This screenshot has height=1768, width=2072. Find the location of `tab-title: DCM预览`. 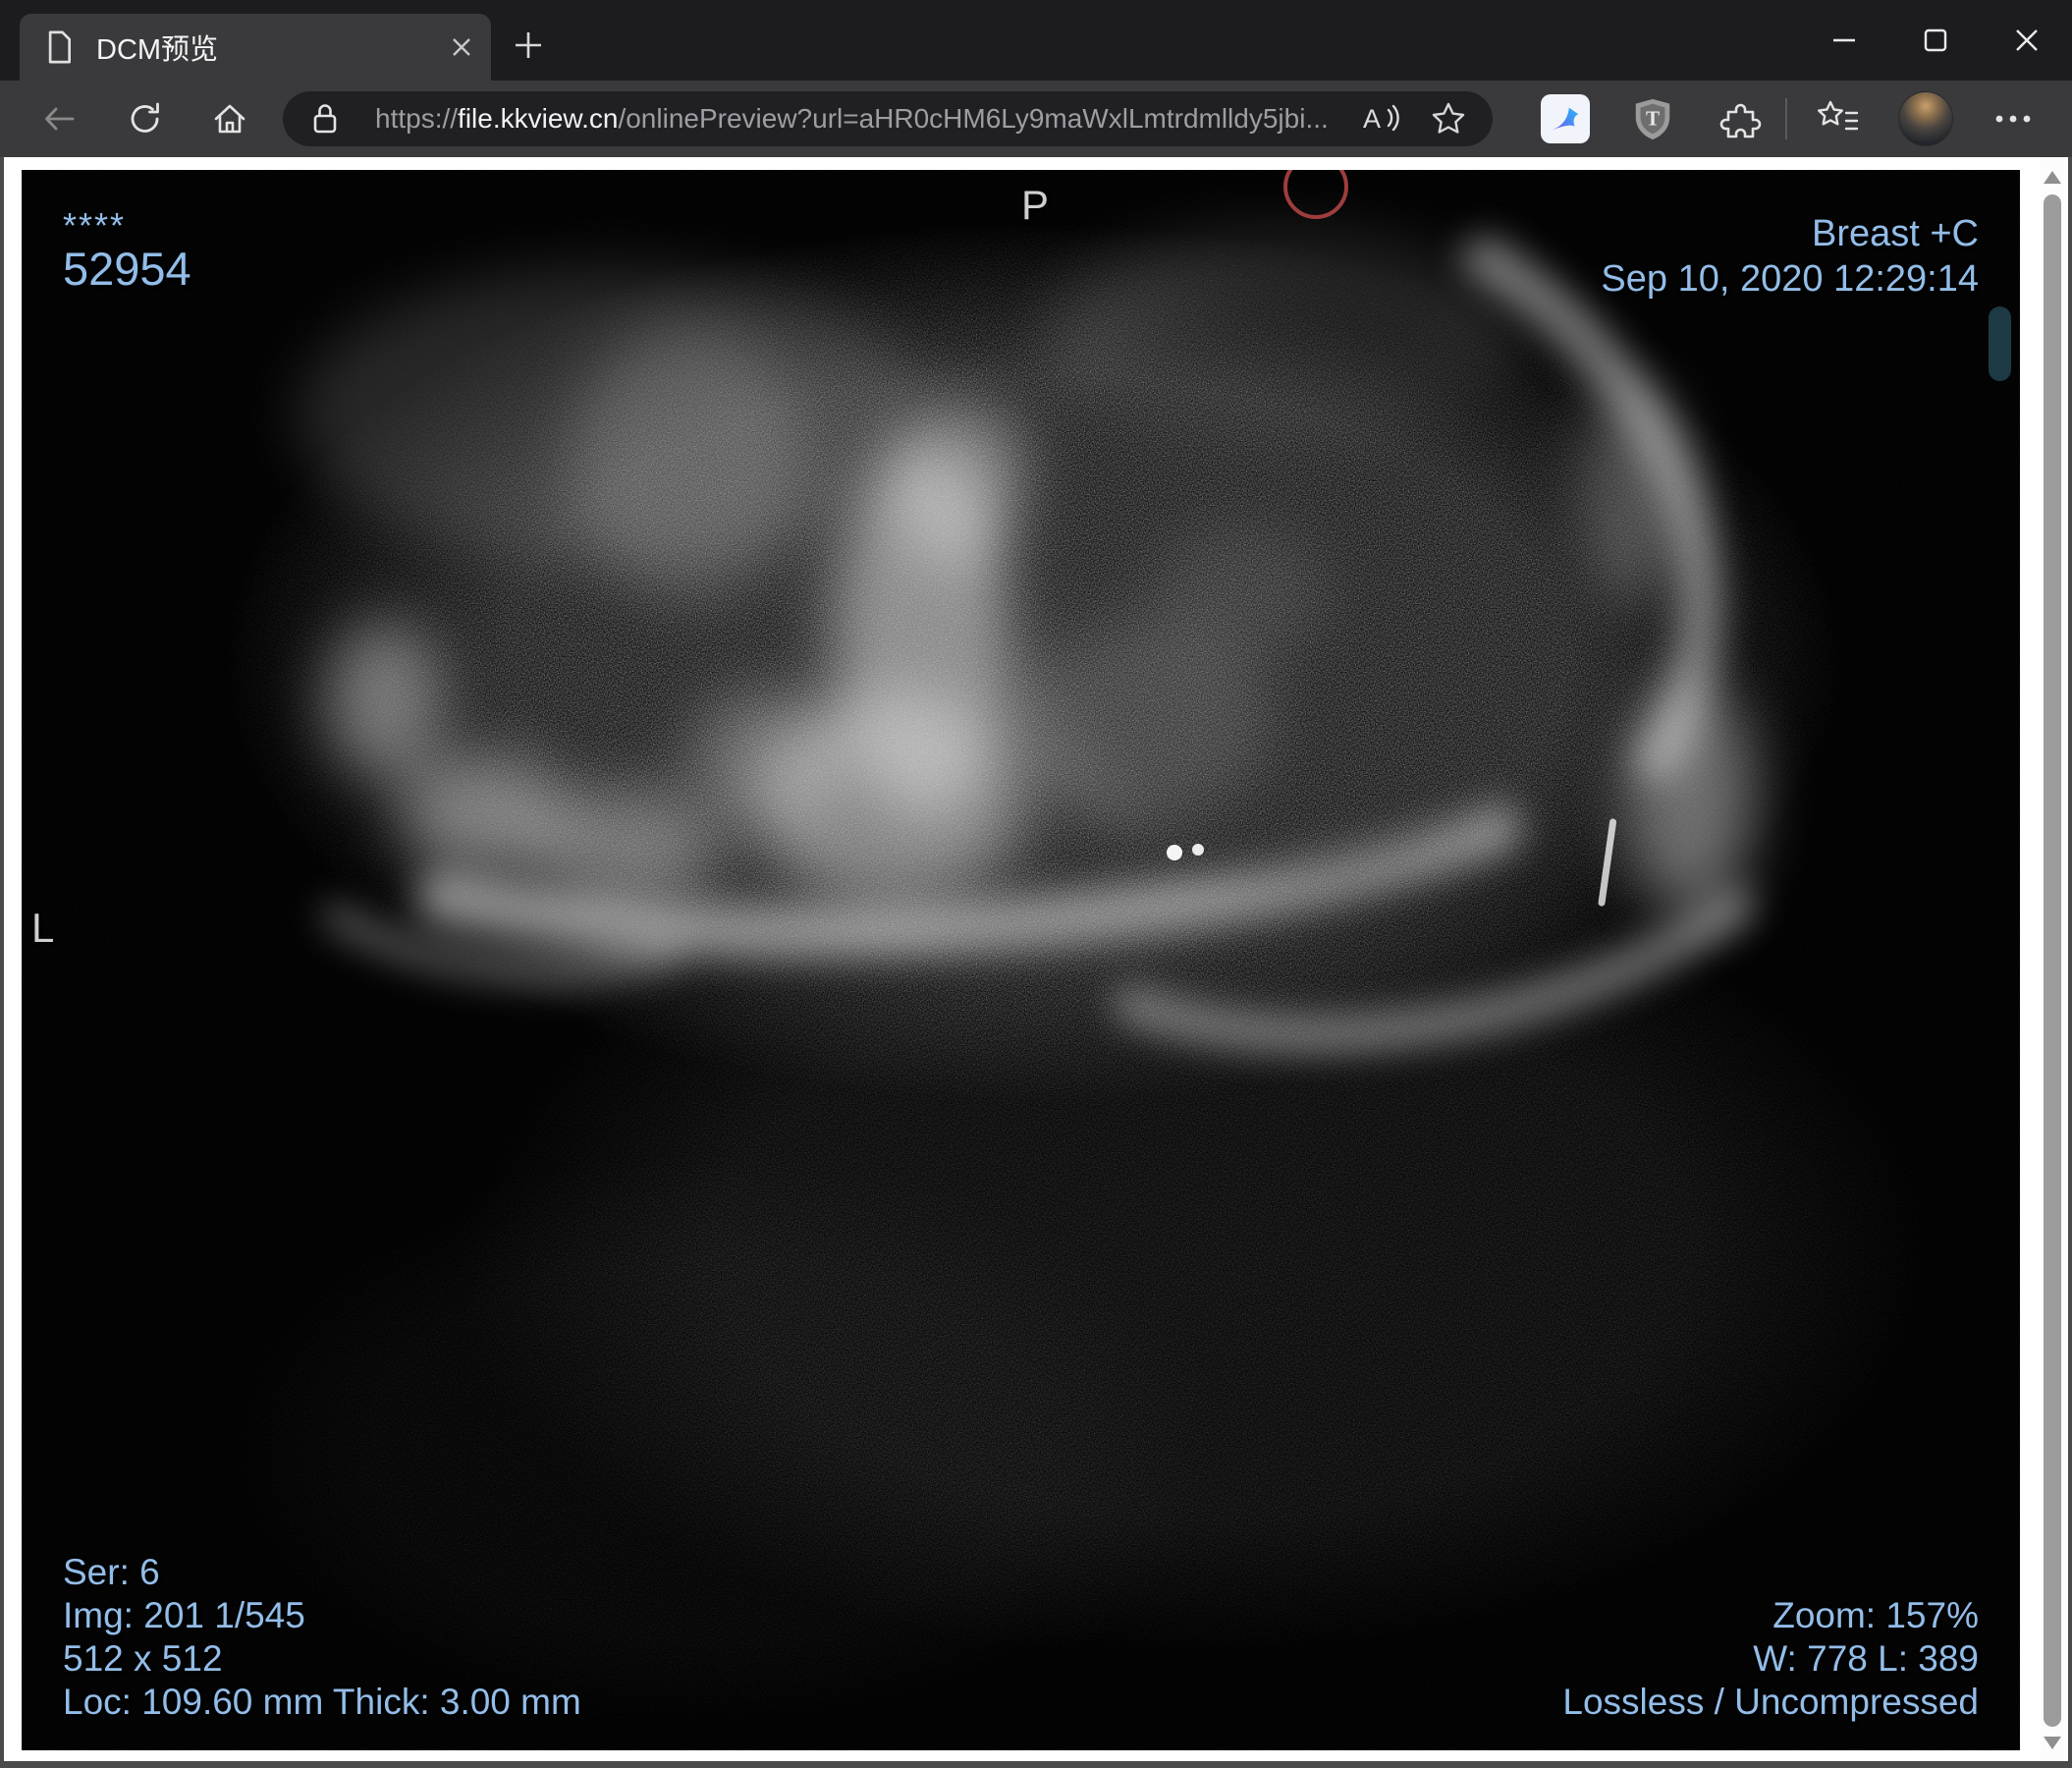

tab-title: DCM预览 is located at coordinates (157, 50).